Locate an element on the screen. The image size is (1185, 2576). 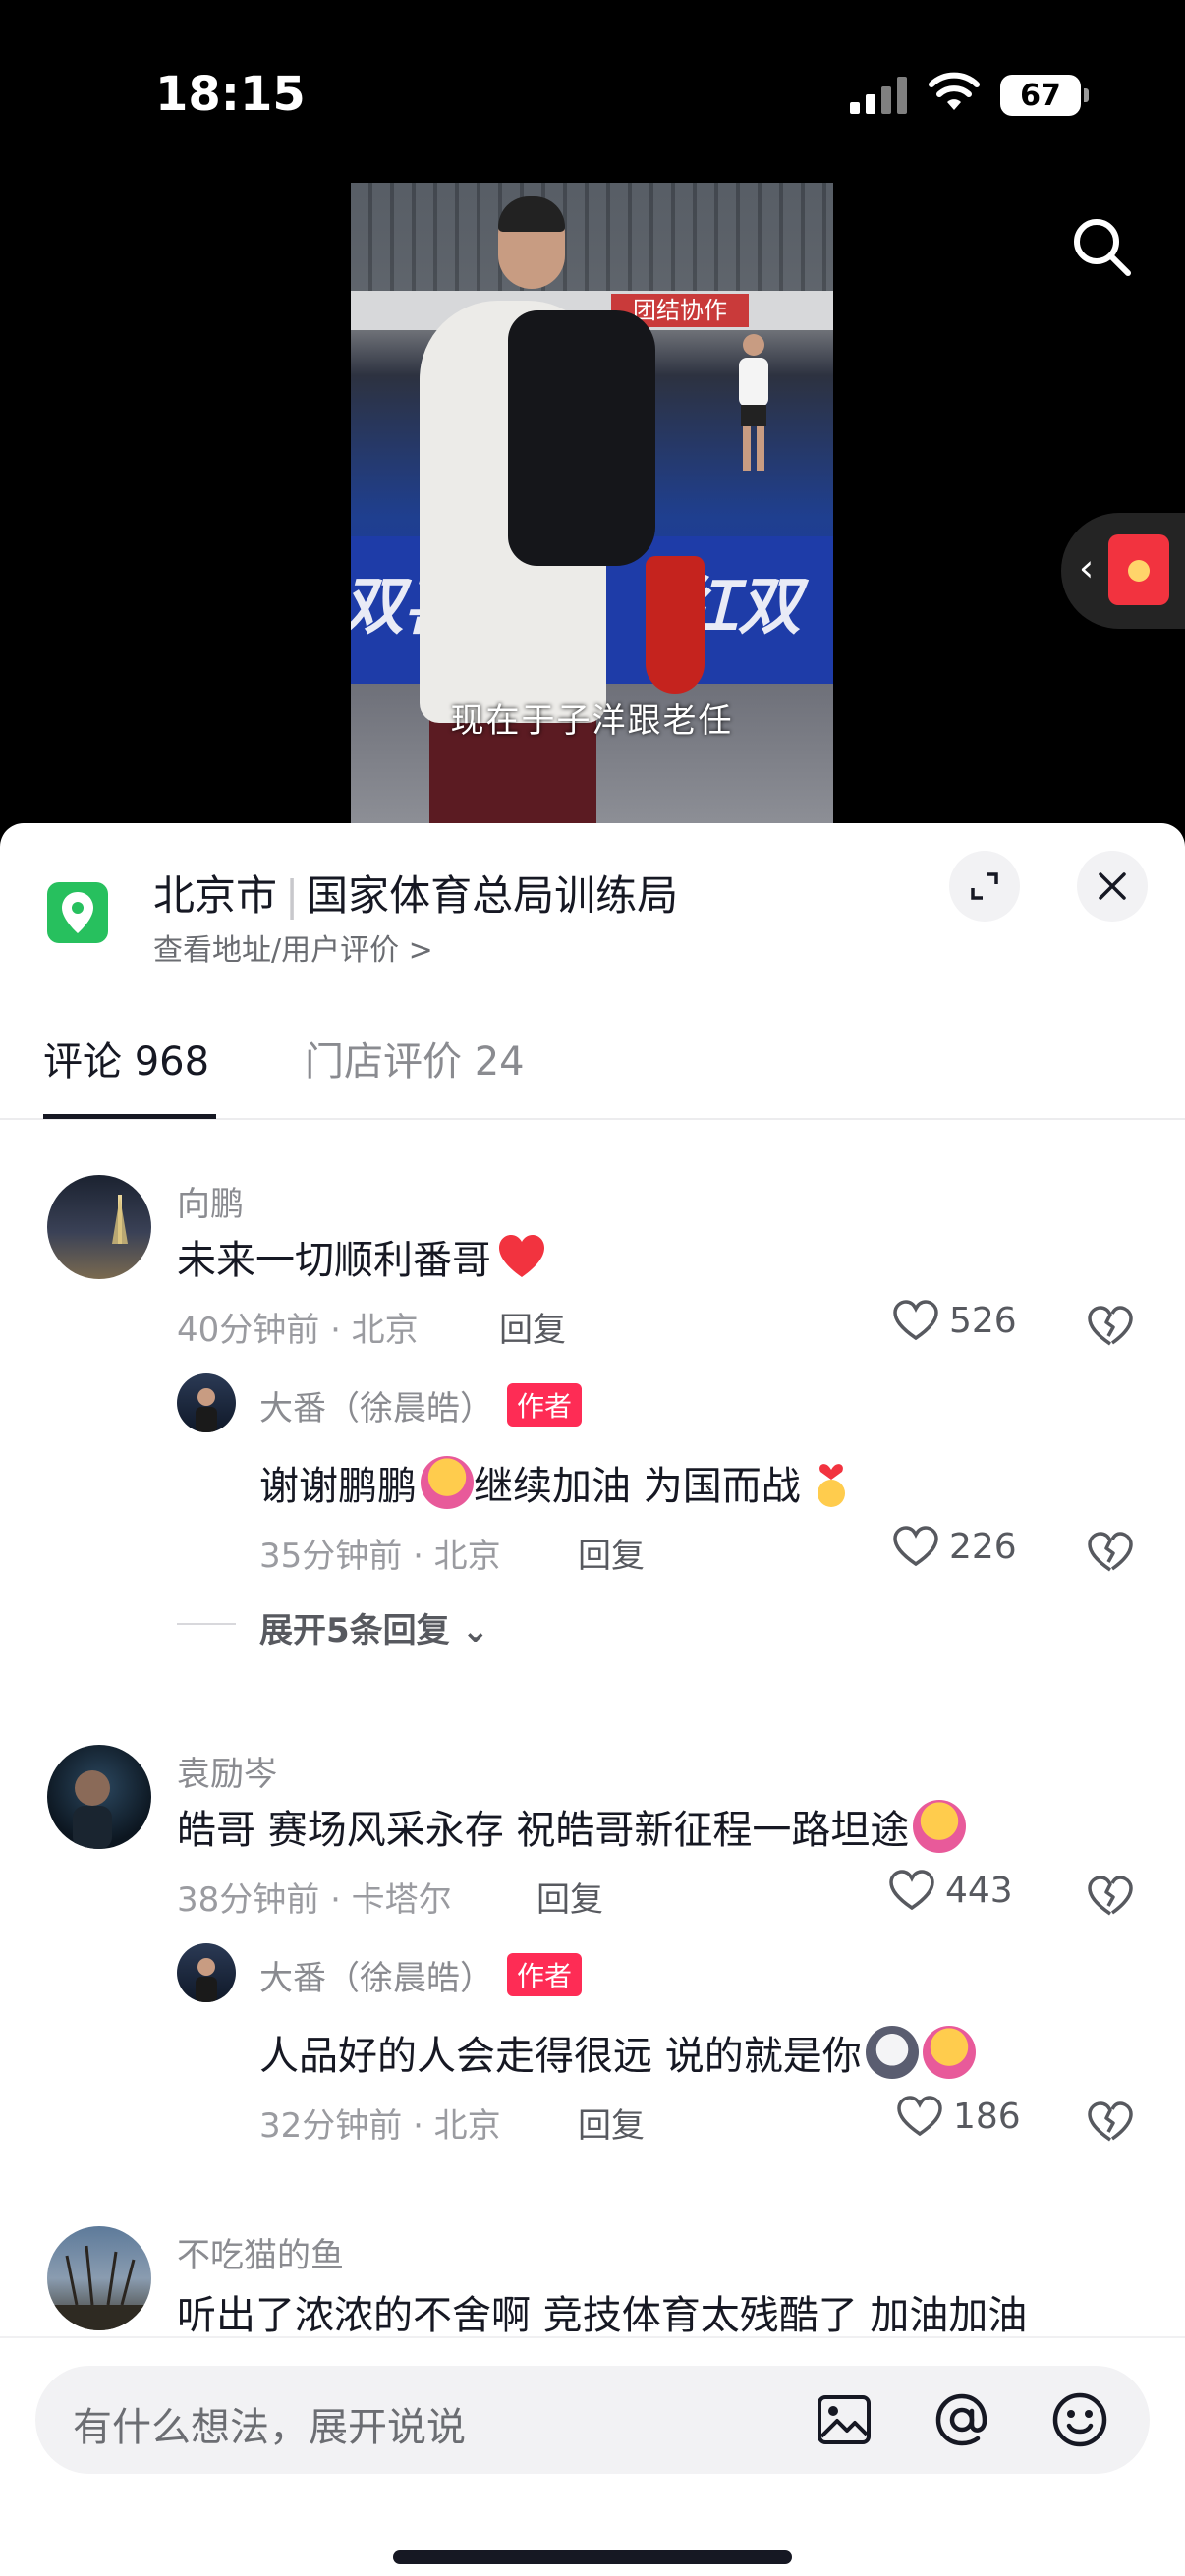
like-button: 186 is located at coordinates (959, 2116).